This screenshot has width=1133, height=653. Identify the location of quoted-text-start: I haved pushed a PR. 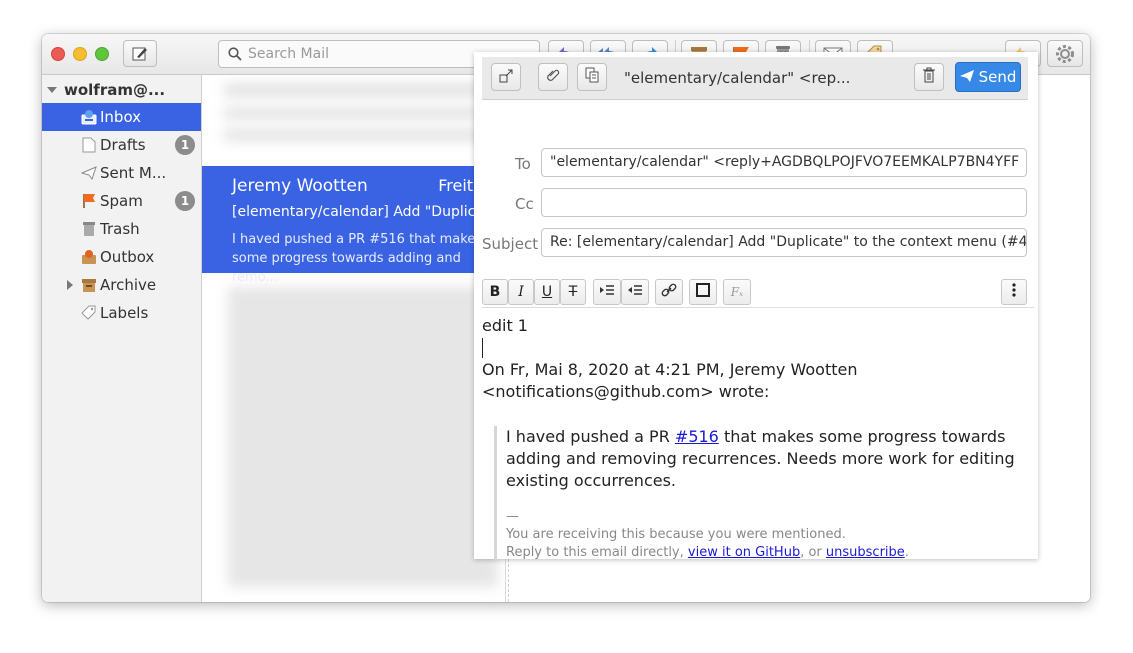
(590, 436).